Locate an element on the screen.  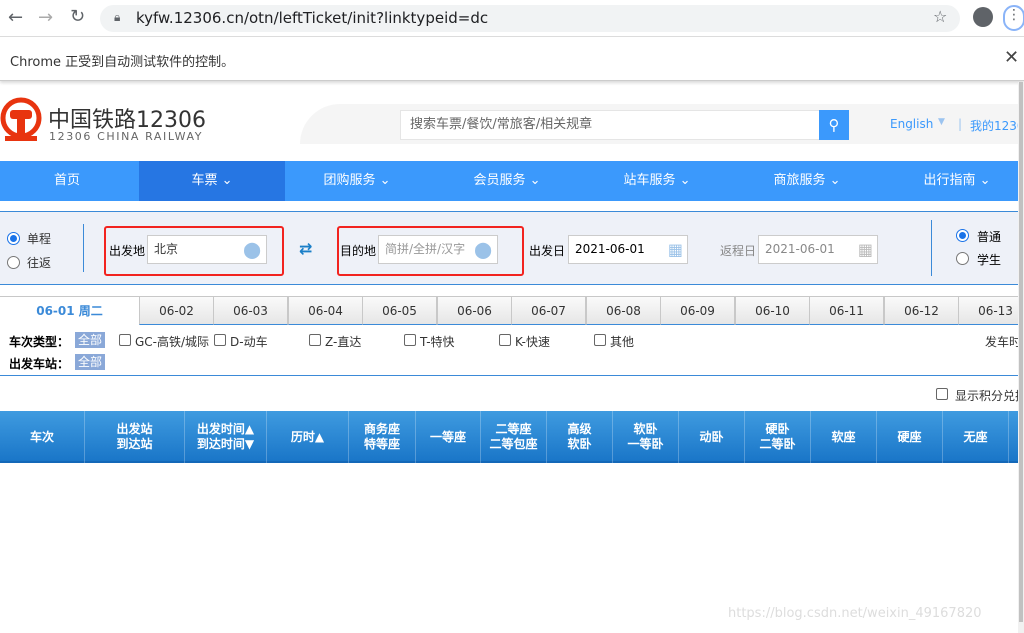
col-deluxe-sleeper: 高级 软卧 is located at coordinates (580, 437).